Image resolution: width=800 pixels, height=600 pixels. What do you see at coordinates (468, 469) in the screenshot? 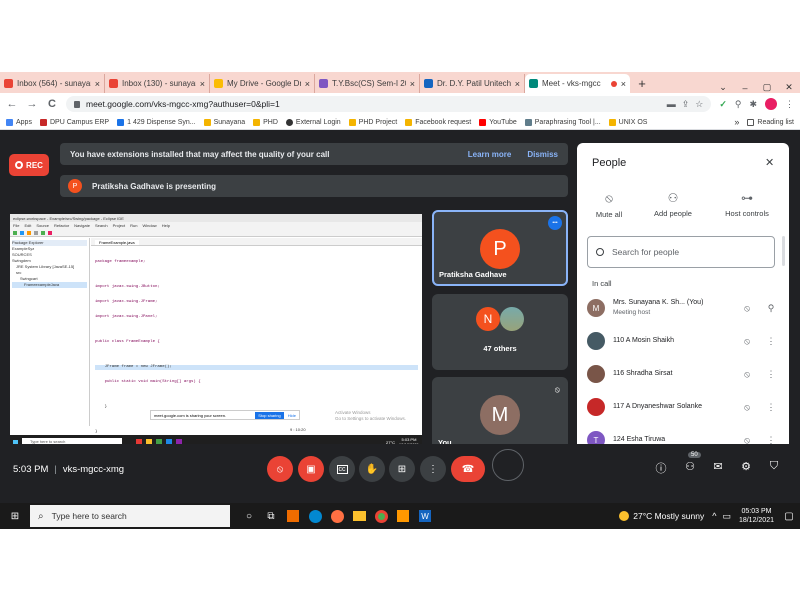
I see `leave-call-button: ☎` at bounding box center [468, 469].